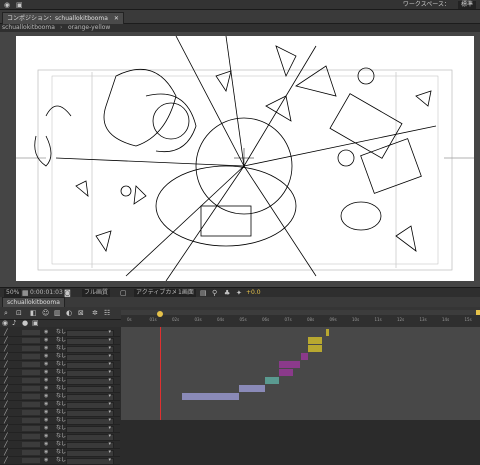 This screenshot has width=480, height=465. What do you see at coordinates (67, 293) in the screenshot?
I see `camera-icon: ◙` at bounding box center [67, 293].